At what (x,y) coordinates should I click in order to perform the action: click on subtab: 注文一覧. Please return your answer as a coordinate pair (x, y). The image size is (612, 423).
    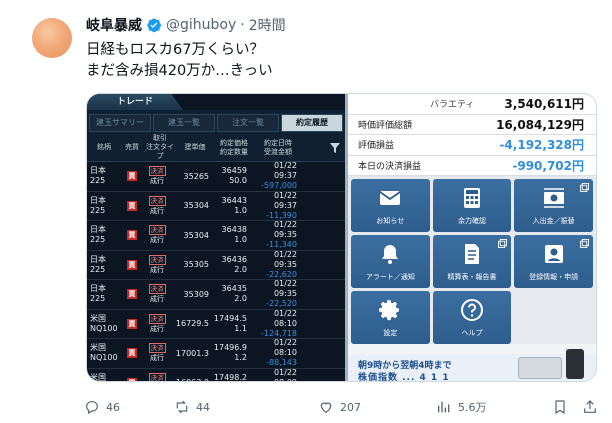
    Looking at the image, I should click on (248, 123).